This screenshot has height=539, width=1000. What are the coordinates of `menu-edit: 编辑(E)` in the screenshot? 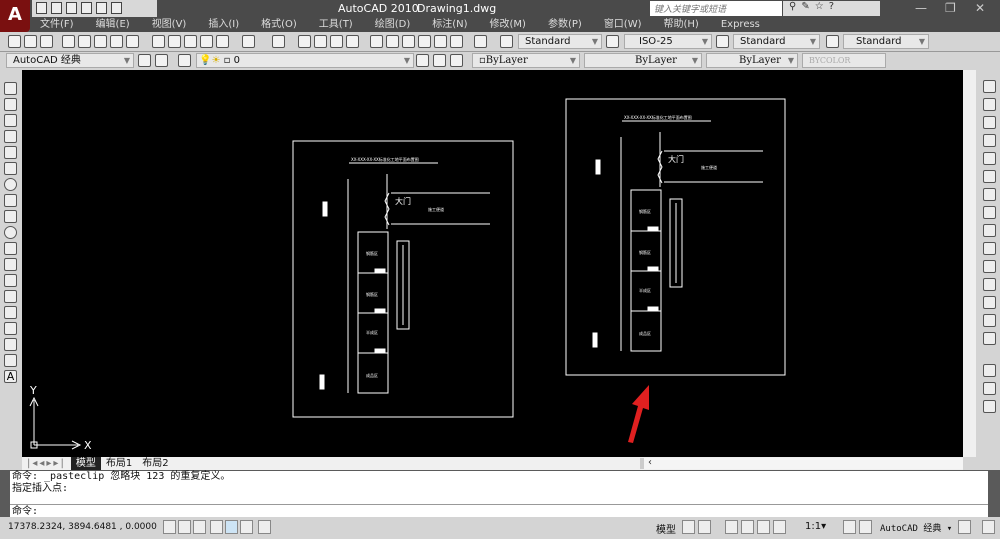 It's located at (114, 25).